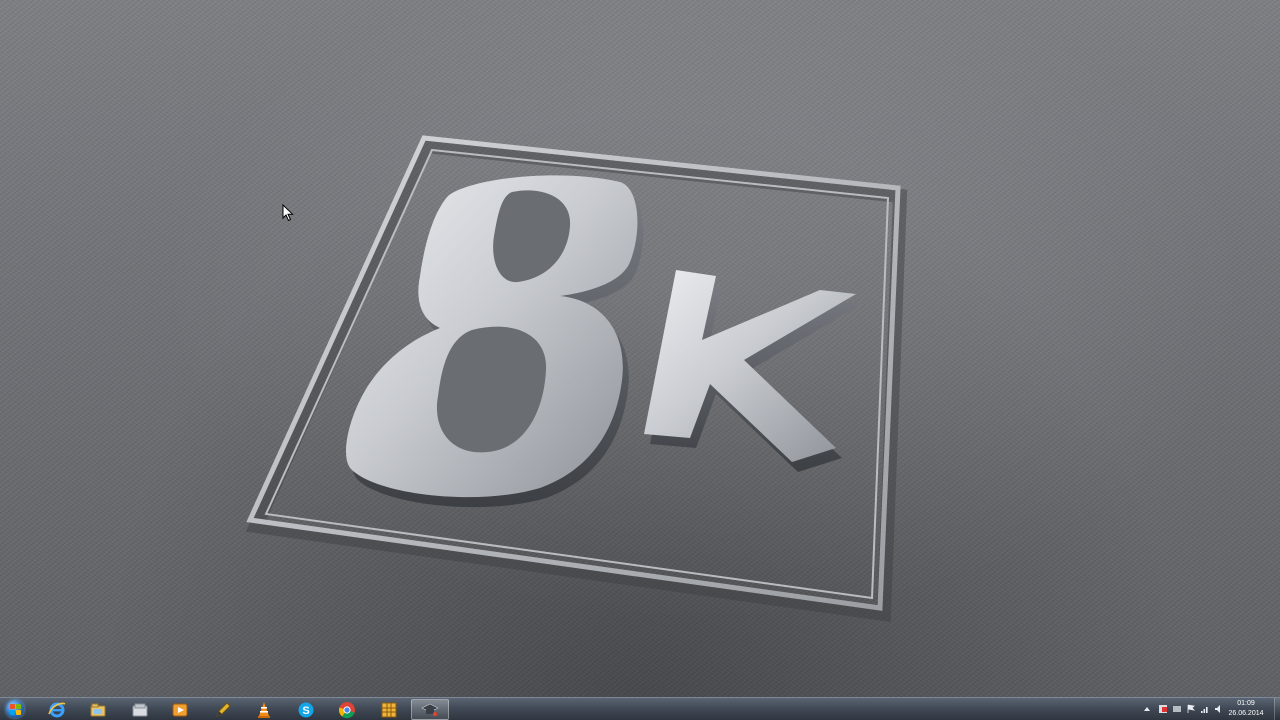 Image resolution: width=1280 pixels, height=720 pixels. I want to click on taskbar-button-media-player, so click(180, 709).